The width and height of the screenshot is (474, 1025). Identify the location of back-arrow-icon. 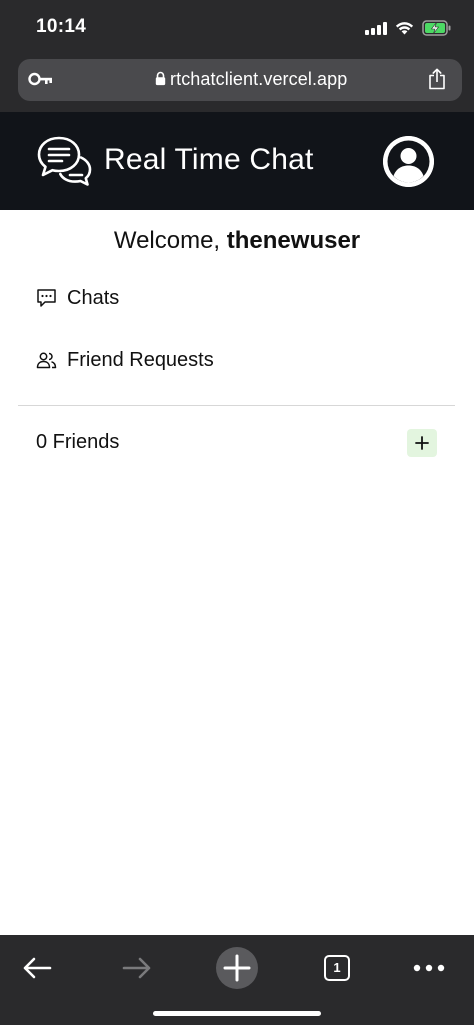
(37, 968).